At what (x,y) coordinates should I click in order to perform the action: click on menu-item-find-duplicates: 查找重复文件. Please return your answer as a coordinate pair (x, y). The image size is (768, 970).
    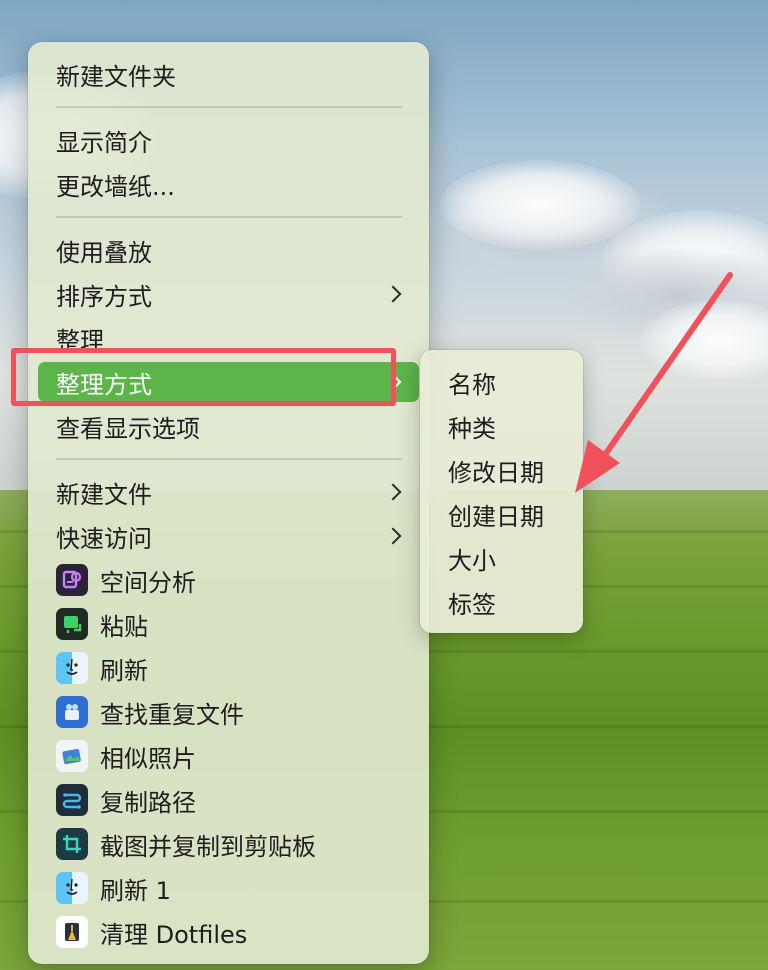
    Looking at the image, I should click on (228, 712).